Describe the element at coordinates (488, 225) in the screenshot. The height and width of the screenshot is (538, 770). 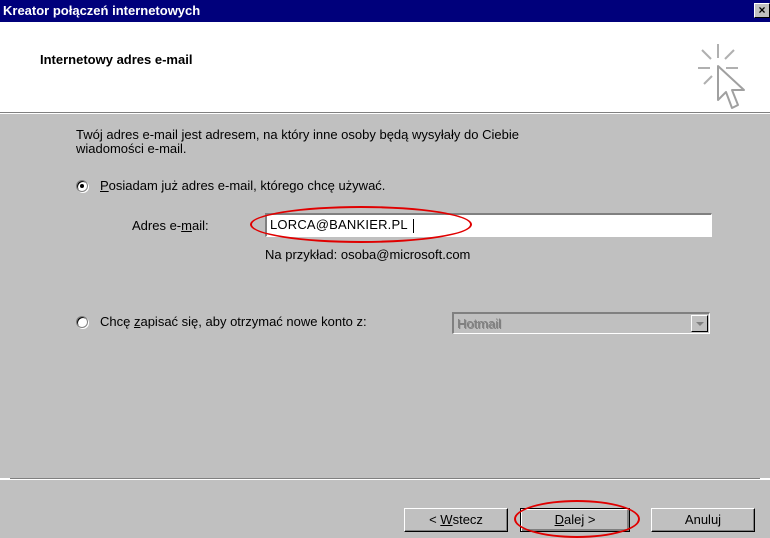
I see `email-field: LORCA@BANKIER.PL` at that location.